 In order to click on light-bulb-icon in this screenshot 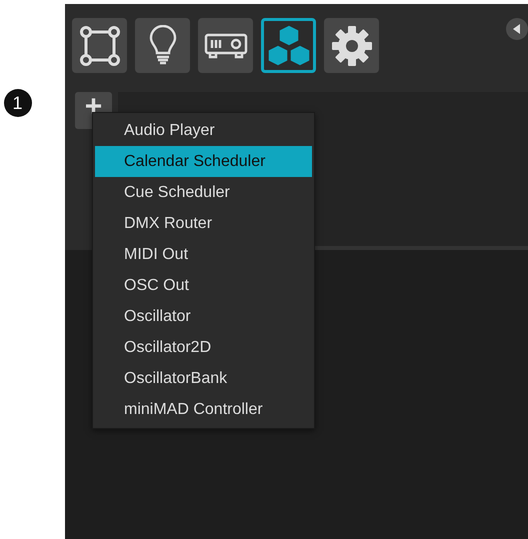, I will do `click(162, 45)`.